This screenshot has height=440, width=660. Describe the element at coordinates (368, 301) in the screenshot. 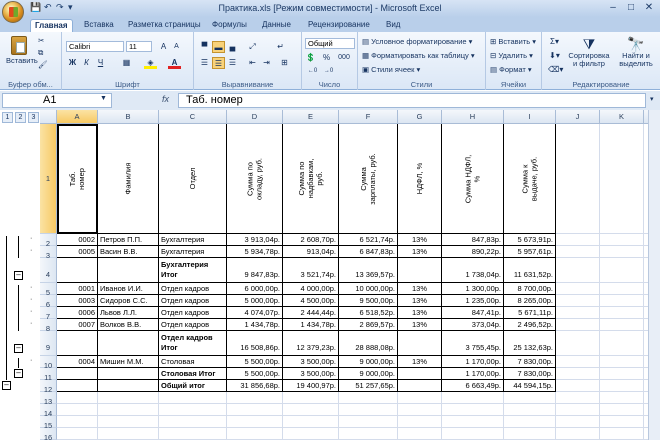

I see `table-cell: 9 500,00р.` at that location.